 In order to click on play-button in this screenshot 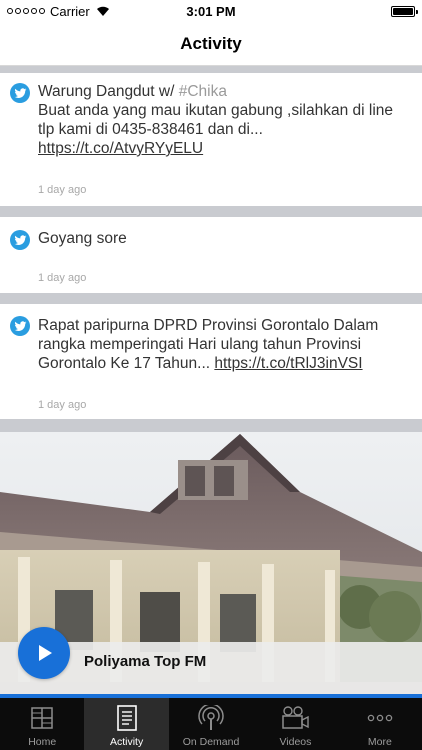, I will do `click(44, 653)`.